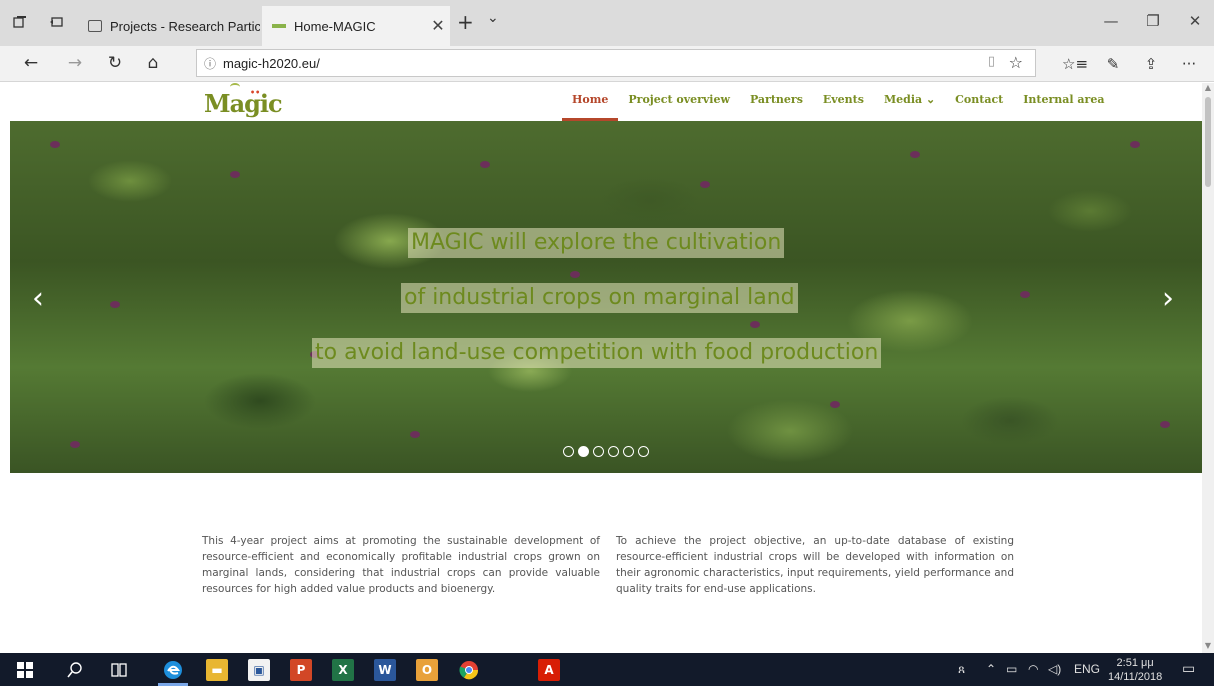  Describe the element at coordinates (616, 63) in the screenshot. I see `address-bar: ⓘ magic-h2020.eu/ ▯ ☆` at that location.